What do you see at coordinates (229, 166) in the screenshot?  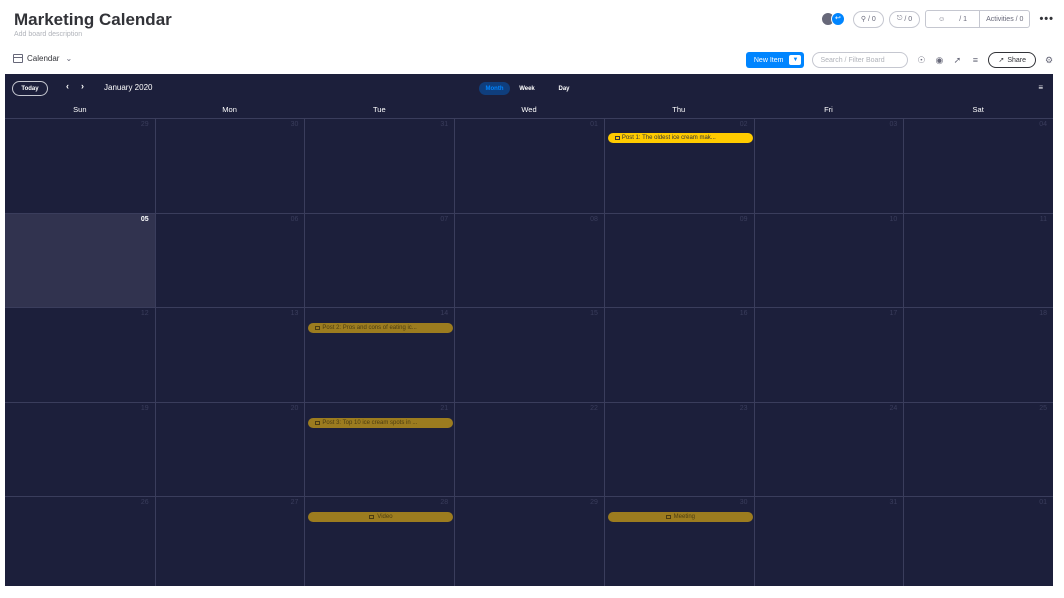 I see `day-cell: 30` at bounding box center [229, 166].